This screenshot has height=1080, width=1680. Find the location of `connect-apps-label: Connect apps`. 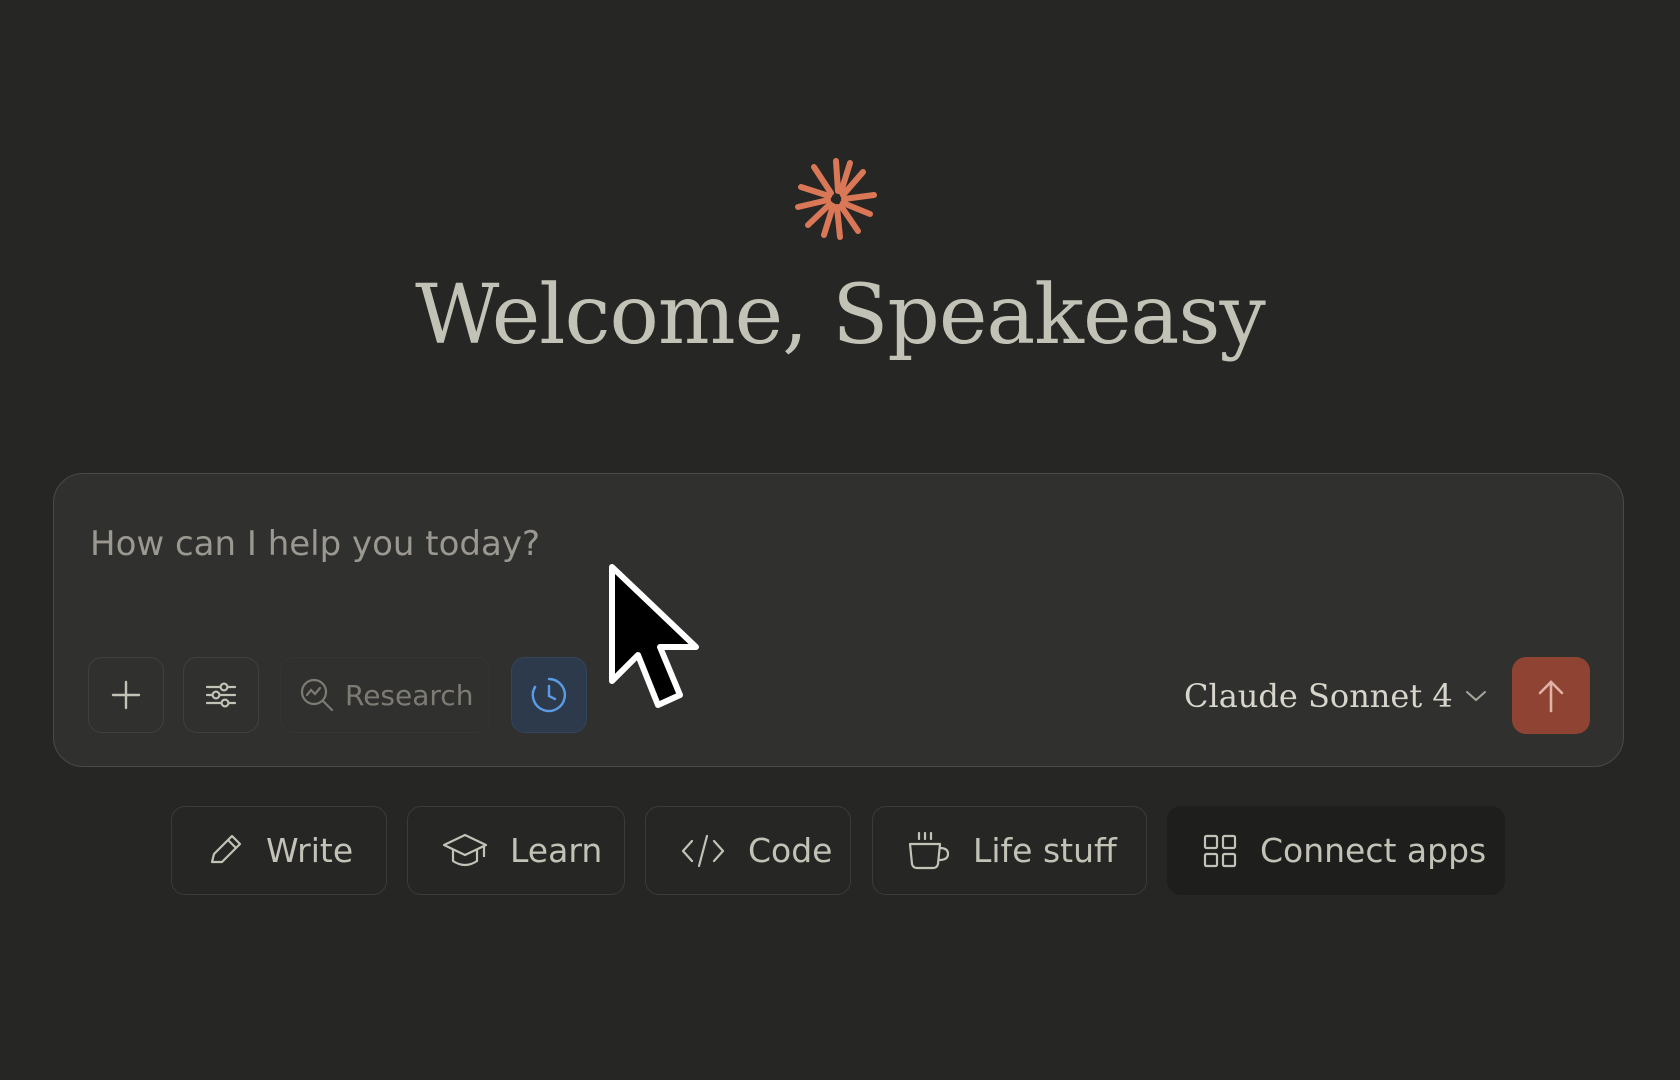

connect-apps-label: Connect apps is located at coordinates (1373, 850).